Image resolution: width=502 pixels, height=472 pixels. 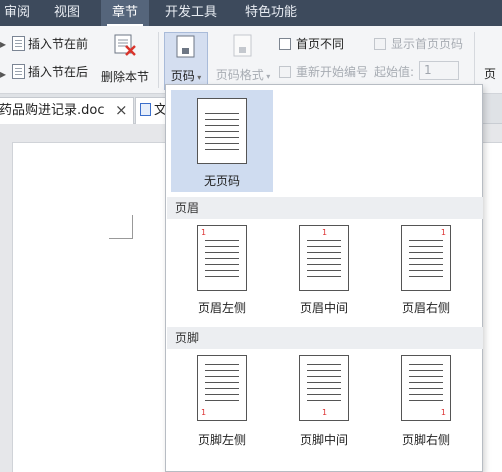 I want to click on header-center-thumbnail: 1, so click(x=324, y=258).